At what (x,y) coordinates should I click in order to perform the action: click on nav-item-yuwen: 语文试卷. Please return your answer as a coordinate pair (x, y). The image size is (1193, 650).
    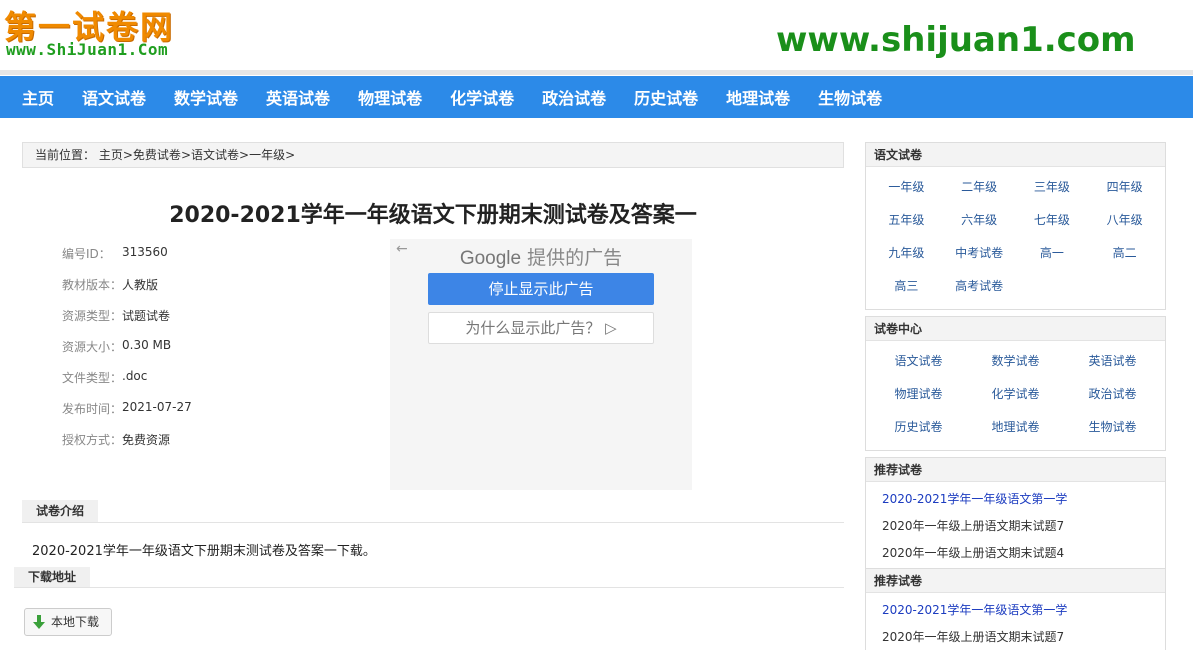
    Looking at the image, I should click on (114, 97).